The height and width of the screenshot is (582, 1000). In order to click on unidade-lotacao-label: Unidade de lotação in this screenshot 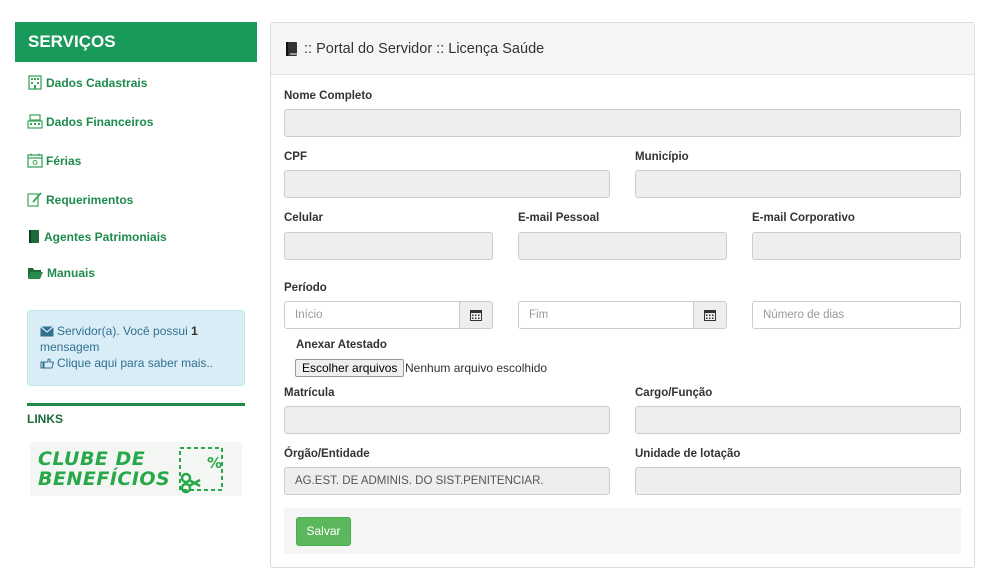, I will do `click(688, 454)`.